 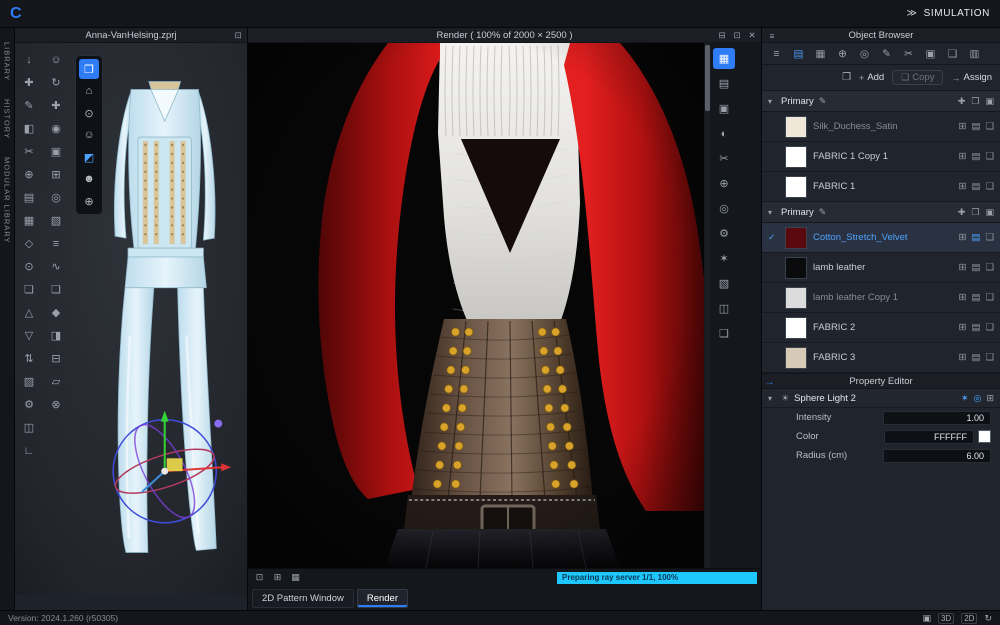 What do you see at coordinates (56, 105) in the screenshot?
I see `transform-tool-icon: ✚` at bounding box center [56, 105].